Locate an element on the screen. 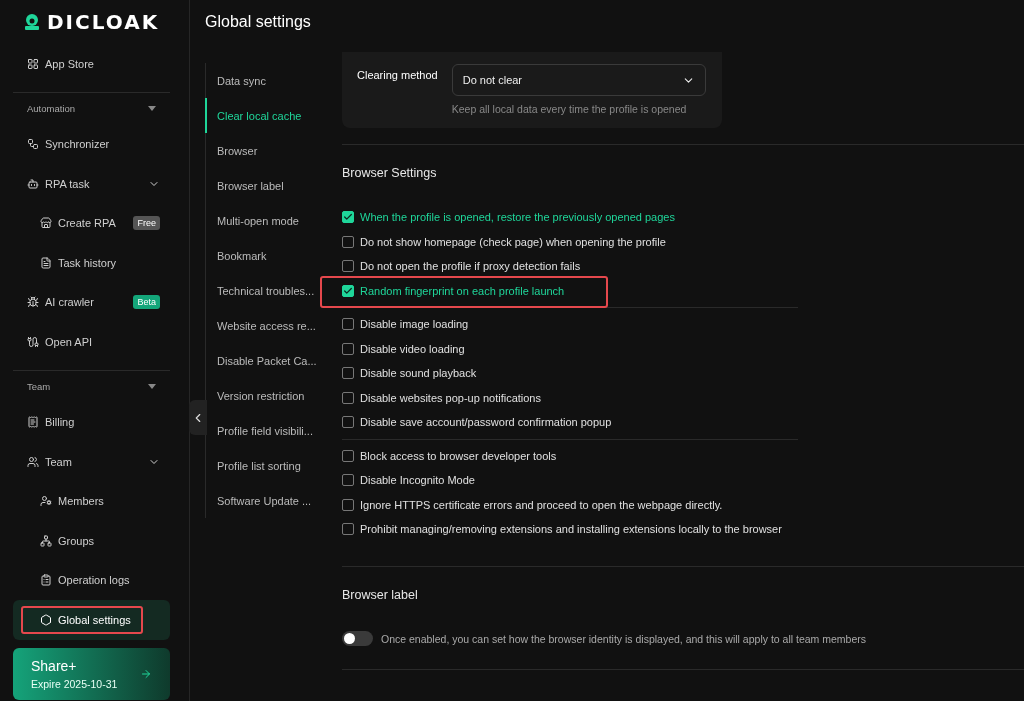  settings-nav-item: Profile list sorting is located at coordinates (273, 465).